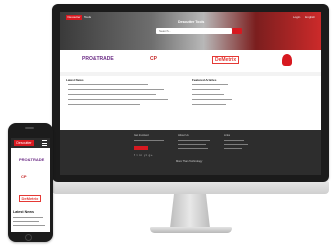  What do you see at coordinates (23, 212) in the screenshot?
I see `mobile-news-heading: Latest News` at bounding box center [23, 212].